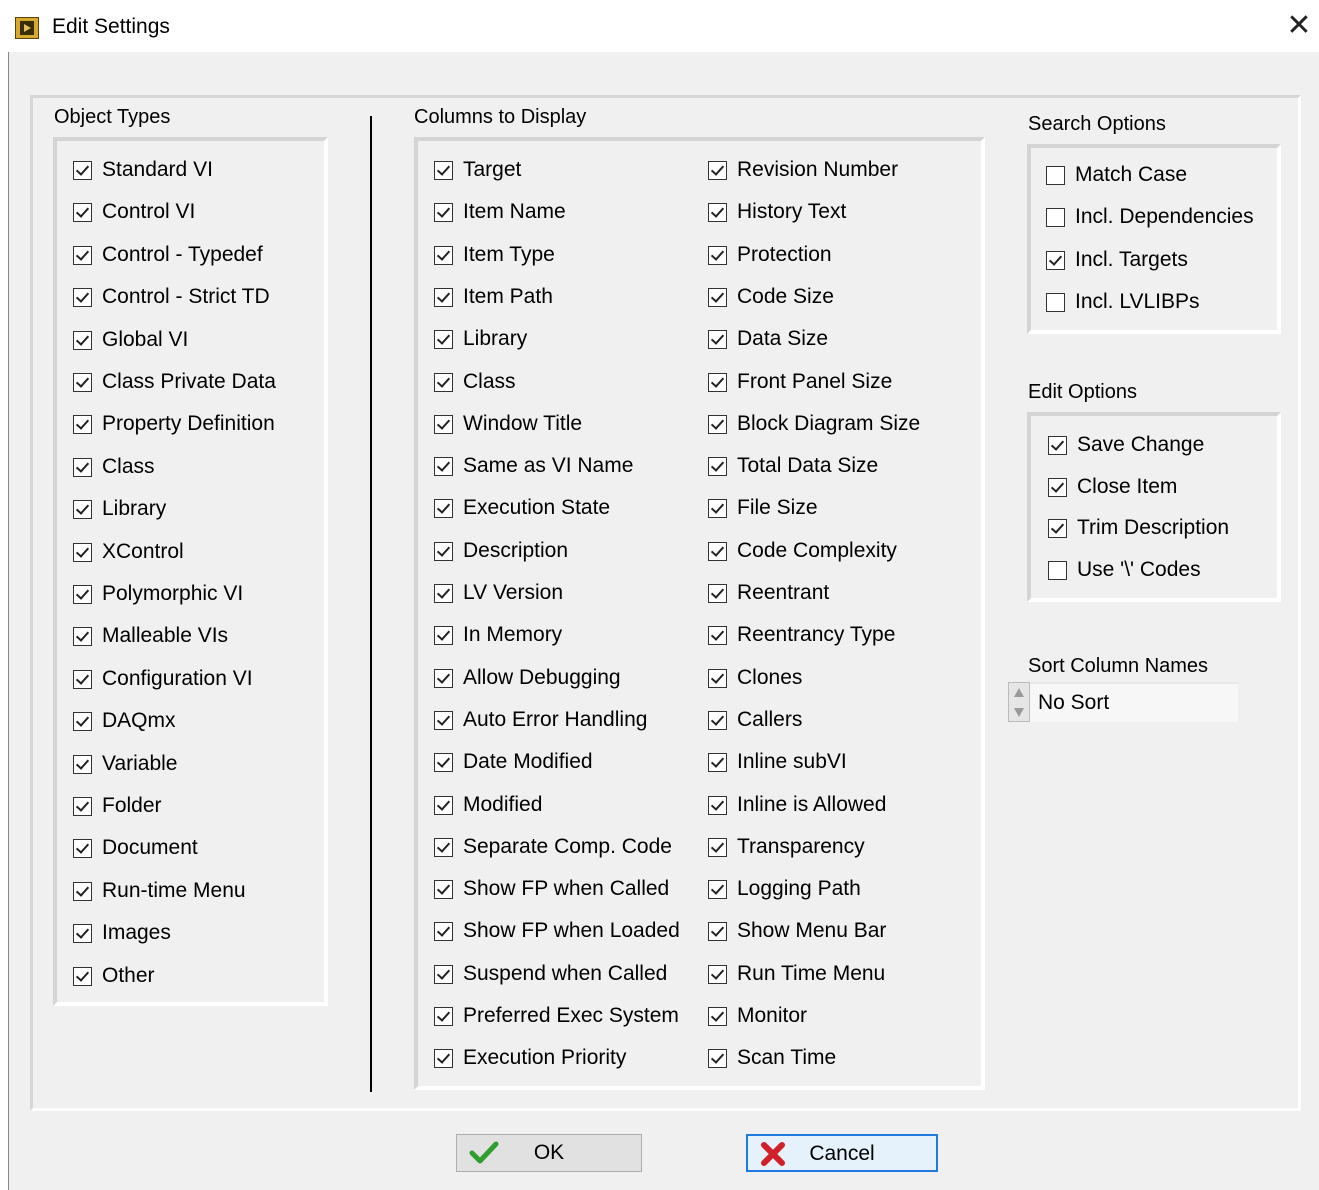 Image resolution: width=1319 pixels, height=1190 pixels. Describe the element at coordinates (150, 636) in the screenshot. I see `checkbox-malleable-vis: Malleable VIs` at that location.